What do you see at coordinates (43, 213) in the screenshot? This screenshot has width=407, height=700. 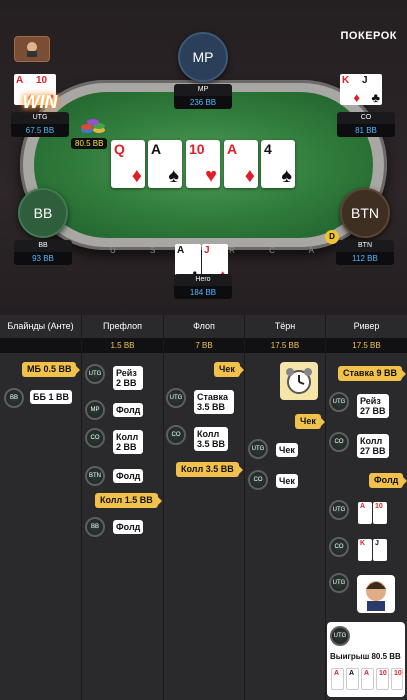 I see `seat-bb-avatar: BB` at bounding box center [43, 213].